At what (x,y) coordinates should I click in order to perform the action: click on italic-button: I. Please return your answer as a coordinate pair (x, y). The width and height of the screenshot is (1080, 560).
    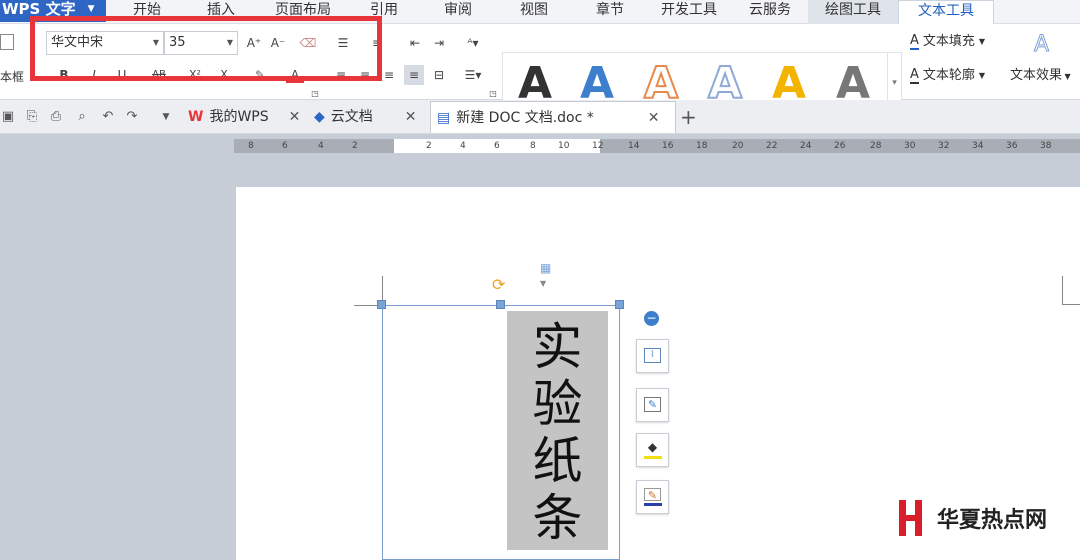
    Looking at the image, I should click on (94, 75).